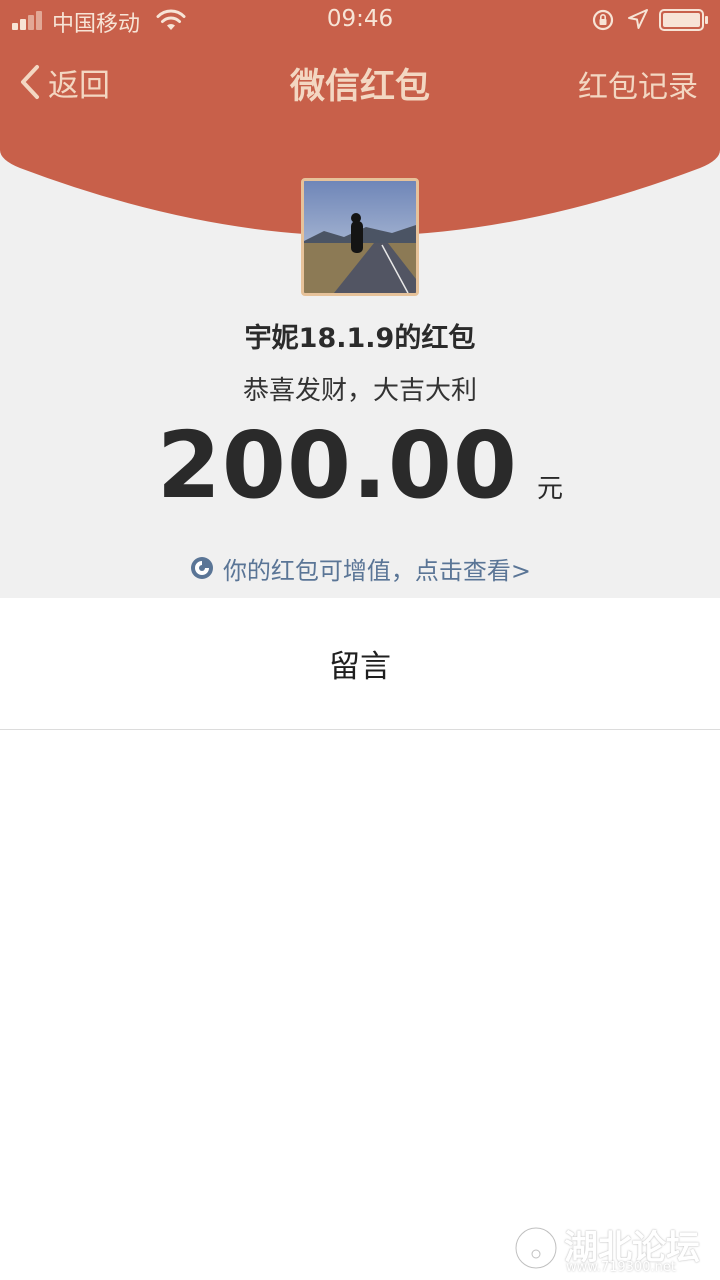 Image resolution: width=720 pixels, height=1280 pixels. I want to click on coin-icon, so click(201, 568).